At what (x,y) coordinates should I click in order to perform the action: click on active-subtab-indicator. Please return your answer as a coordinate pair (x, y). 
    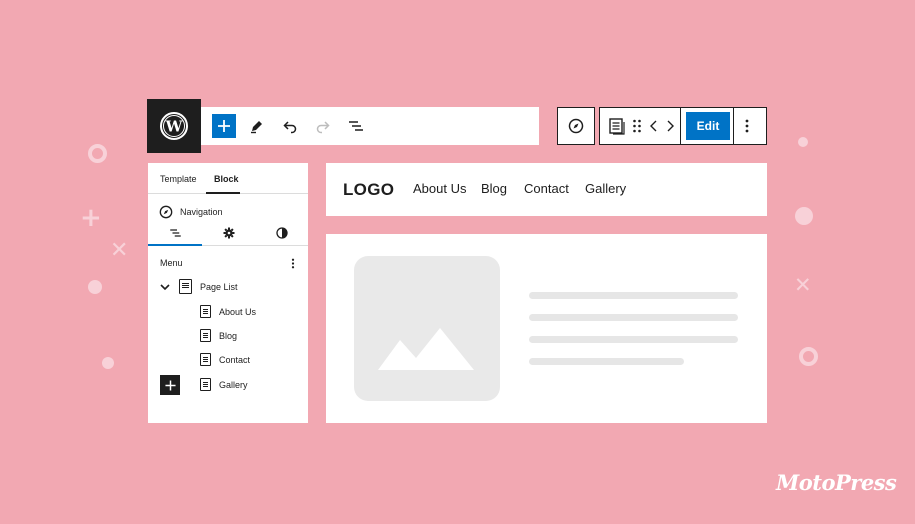
    Looking at the image, I should click on (175, 245).